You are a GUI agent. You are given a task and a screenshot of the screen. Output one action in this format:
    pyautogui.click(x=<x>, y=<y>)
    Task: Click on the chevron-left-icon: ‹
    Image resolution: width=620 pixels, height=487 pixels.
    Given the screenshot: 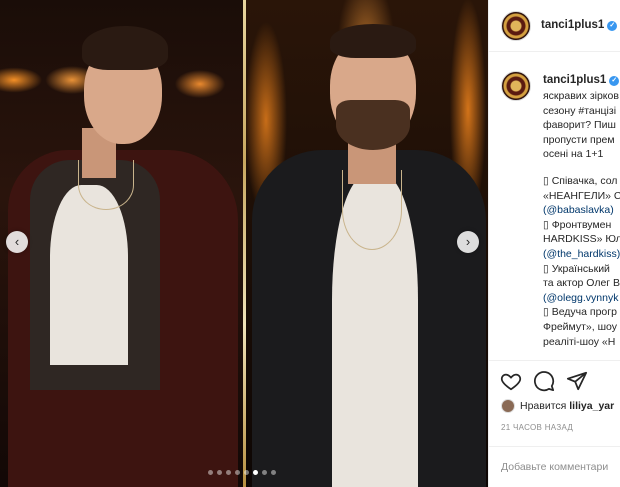 What is the action you would take?
    pyautogui.click(x=17, y=241)
    